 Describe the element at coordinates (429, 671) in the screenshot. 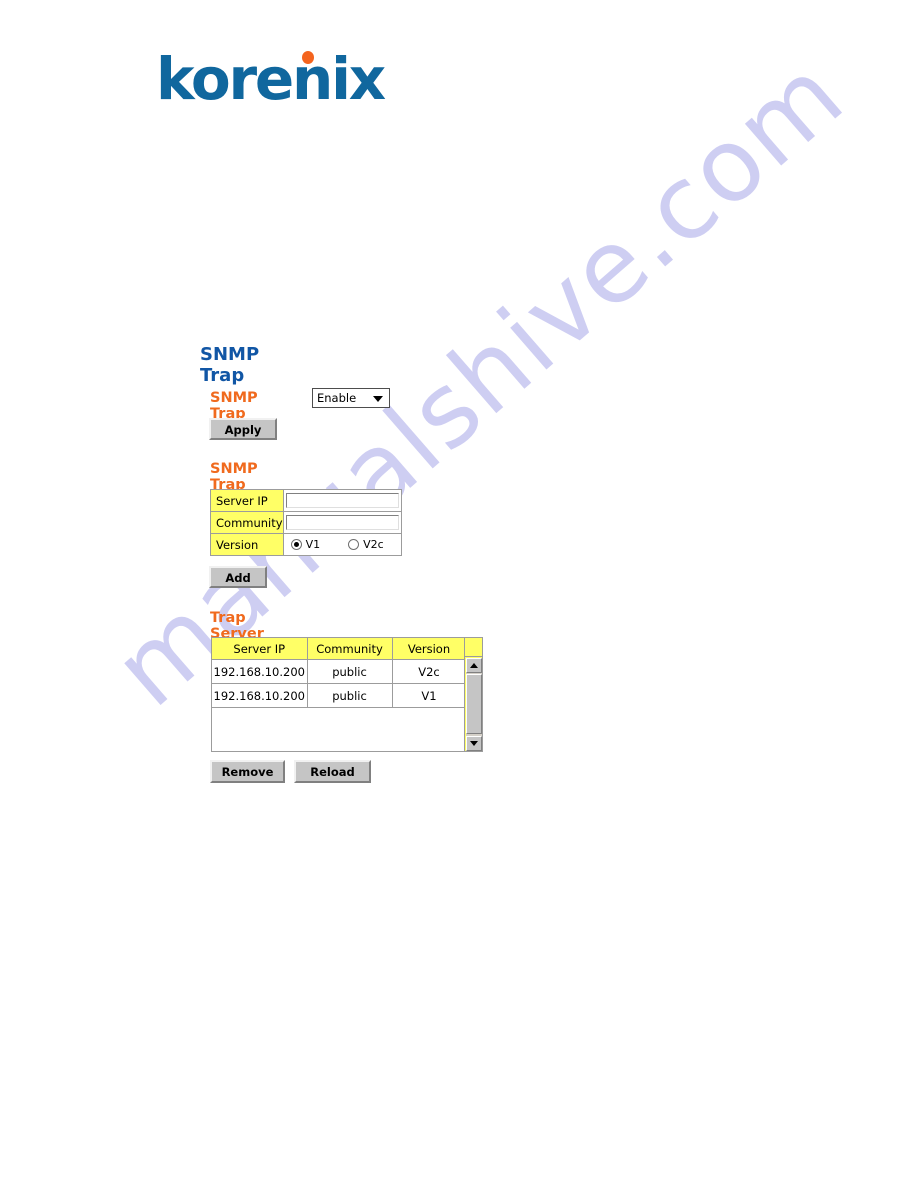

I see `cell-version: V2c` at that location.